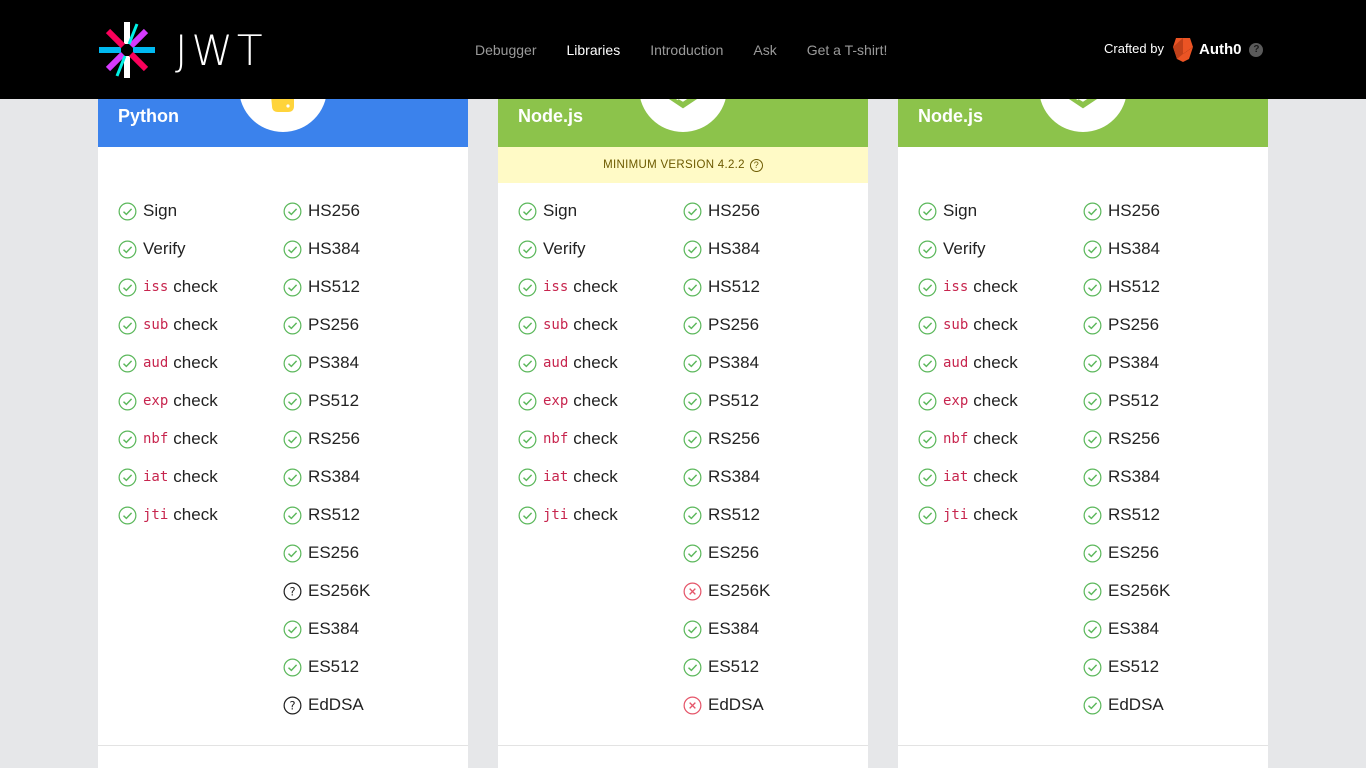 This screenshot has height=768, width=1366. What do you see at coordinates (1126, 591) in the screenshot?
I see `algorithm-row: ES256K` at bounding box center [1126, 591].